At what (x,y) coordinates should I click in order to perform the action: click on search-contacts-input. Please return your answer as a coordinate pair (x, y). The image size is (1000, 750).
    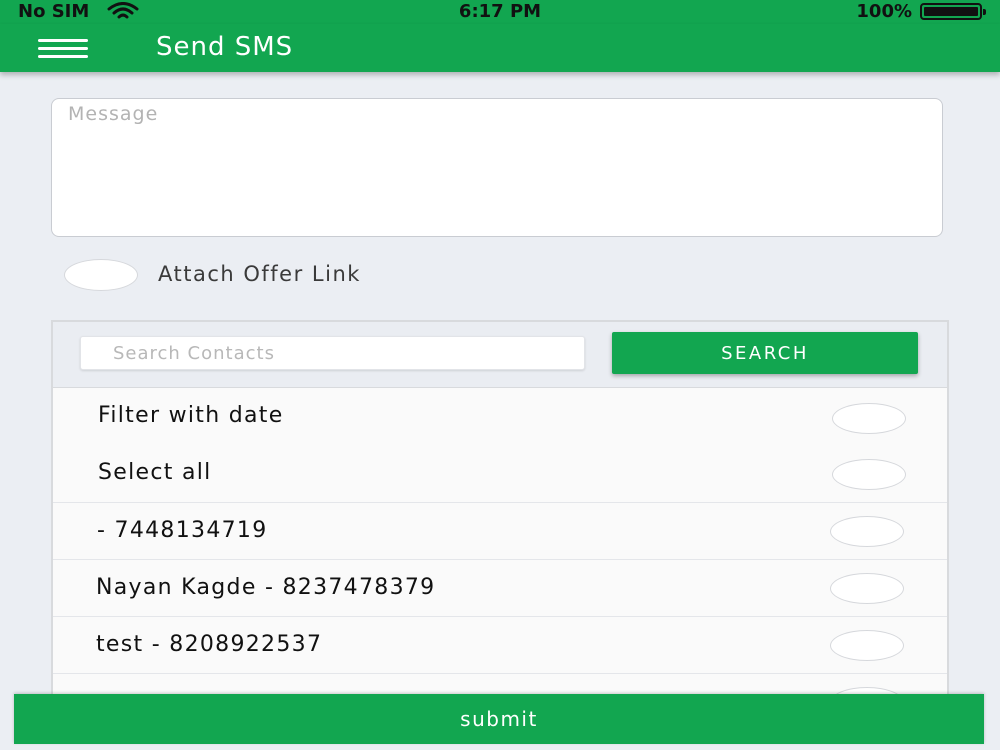
    Looking at the image, I should click on (332, 353).